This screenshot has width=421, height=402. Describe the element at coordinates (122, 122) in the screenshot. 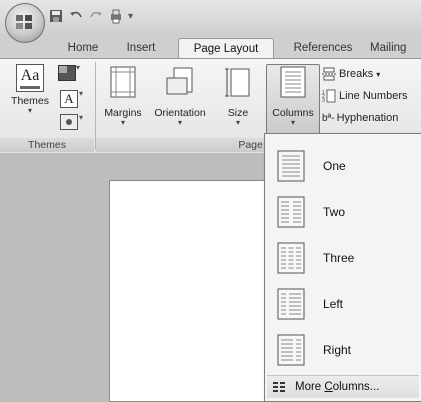

I see `margins-dropdown-arrow: ▾` at that location.